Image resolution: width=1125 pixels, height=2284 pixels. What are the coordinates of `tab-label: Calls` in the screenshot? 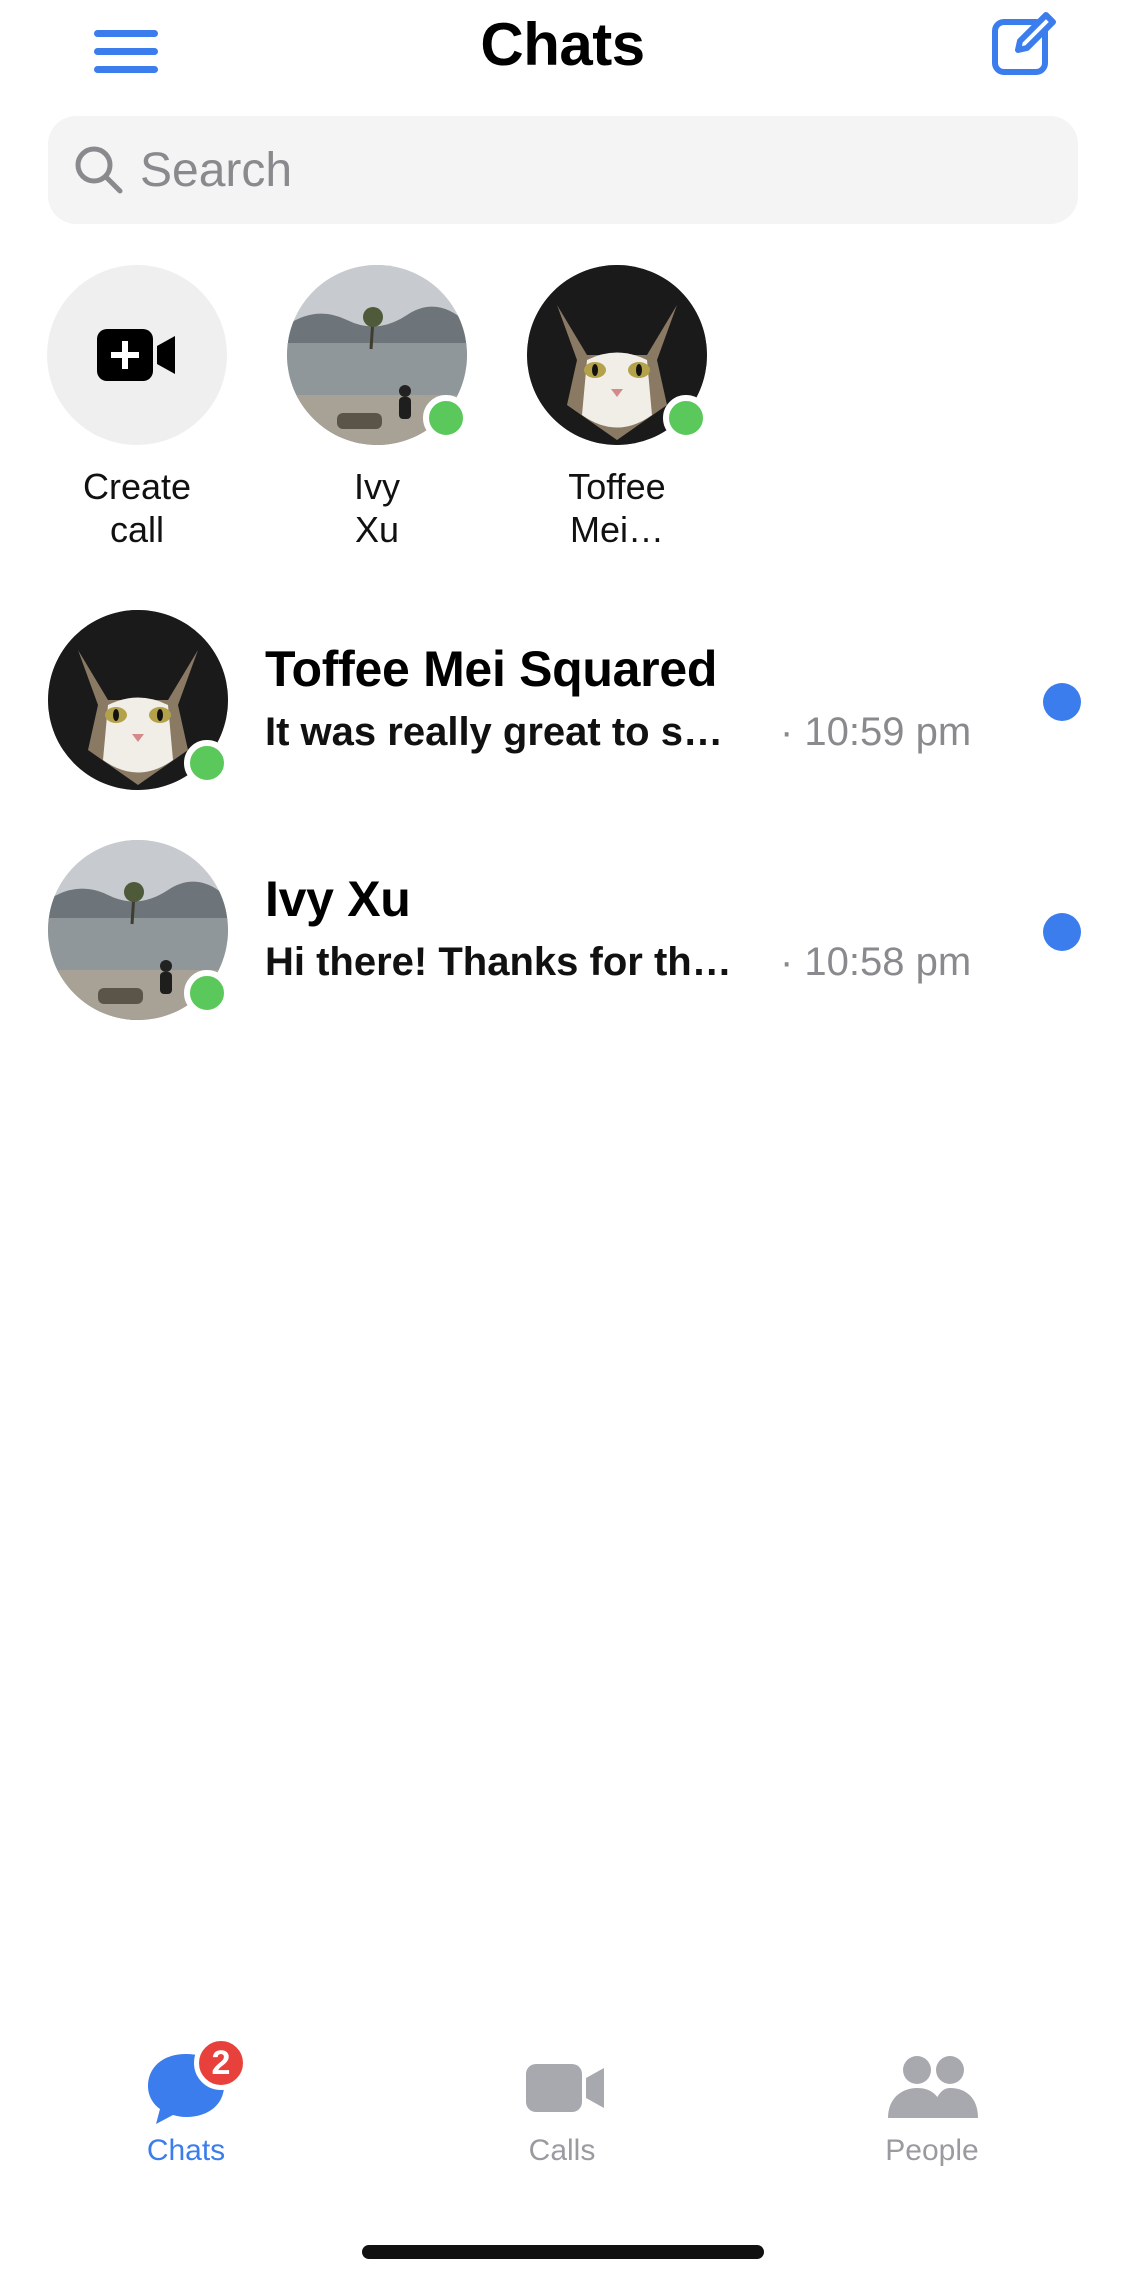 It's located at (562, 2150).